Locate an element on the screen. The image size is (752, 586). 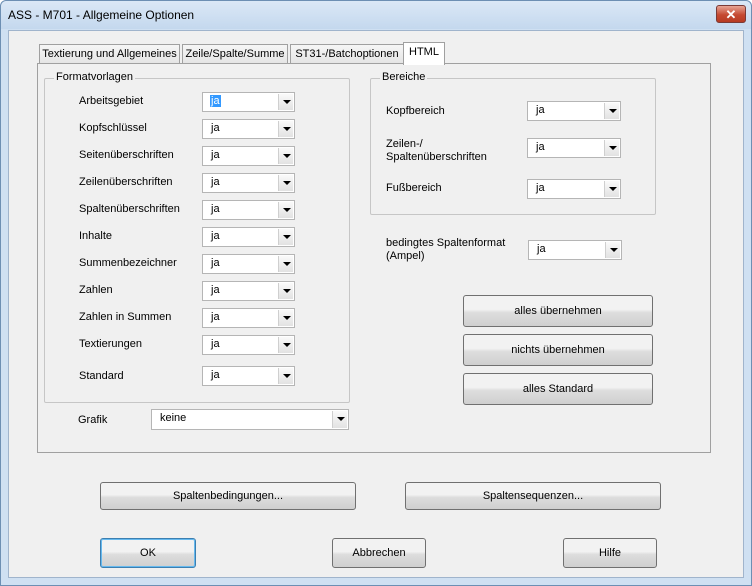
combo-arbeitsgebiet: ja is located at coordinates (248, 102).